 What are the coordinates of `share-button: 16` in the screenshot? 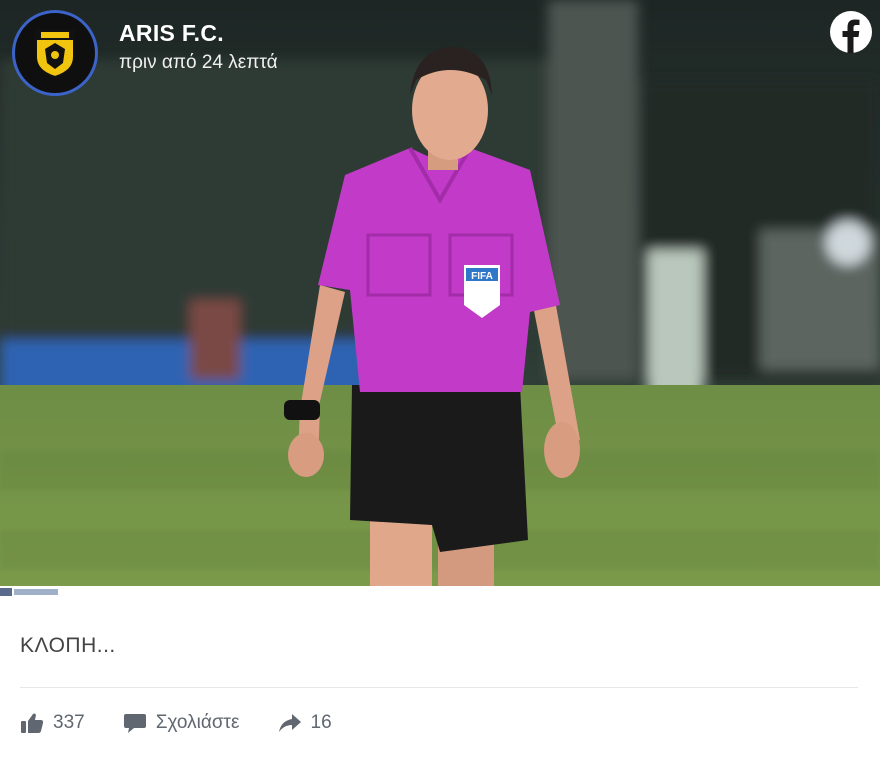 It's located at (305, 723).